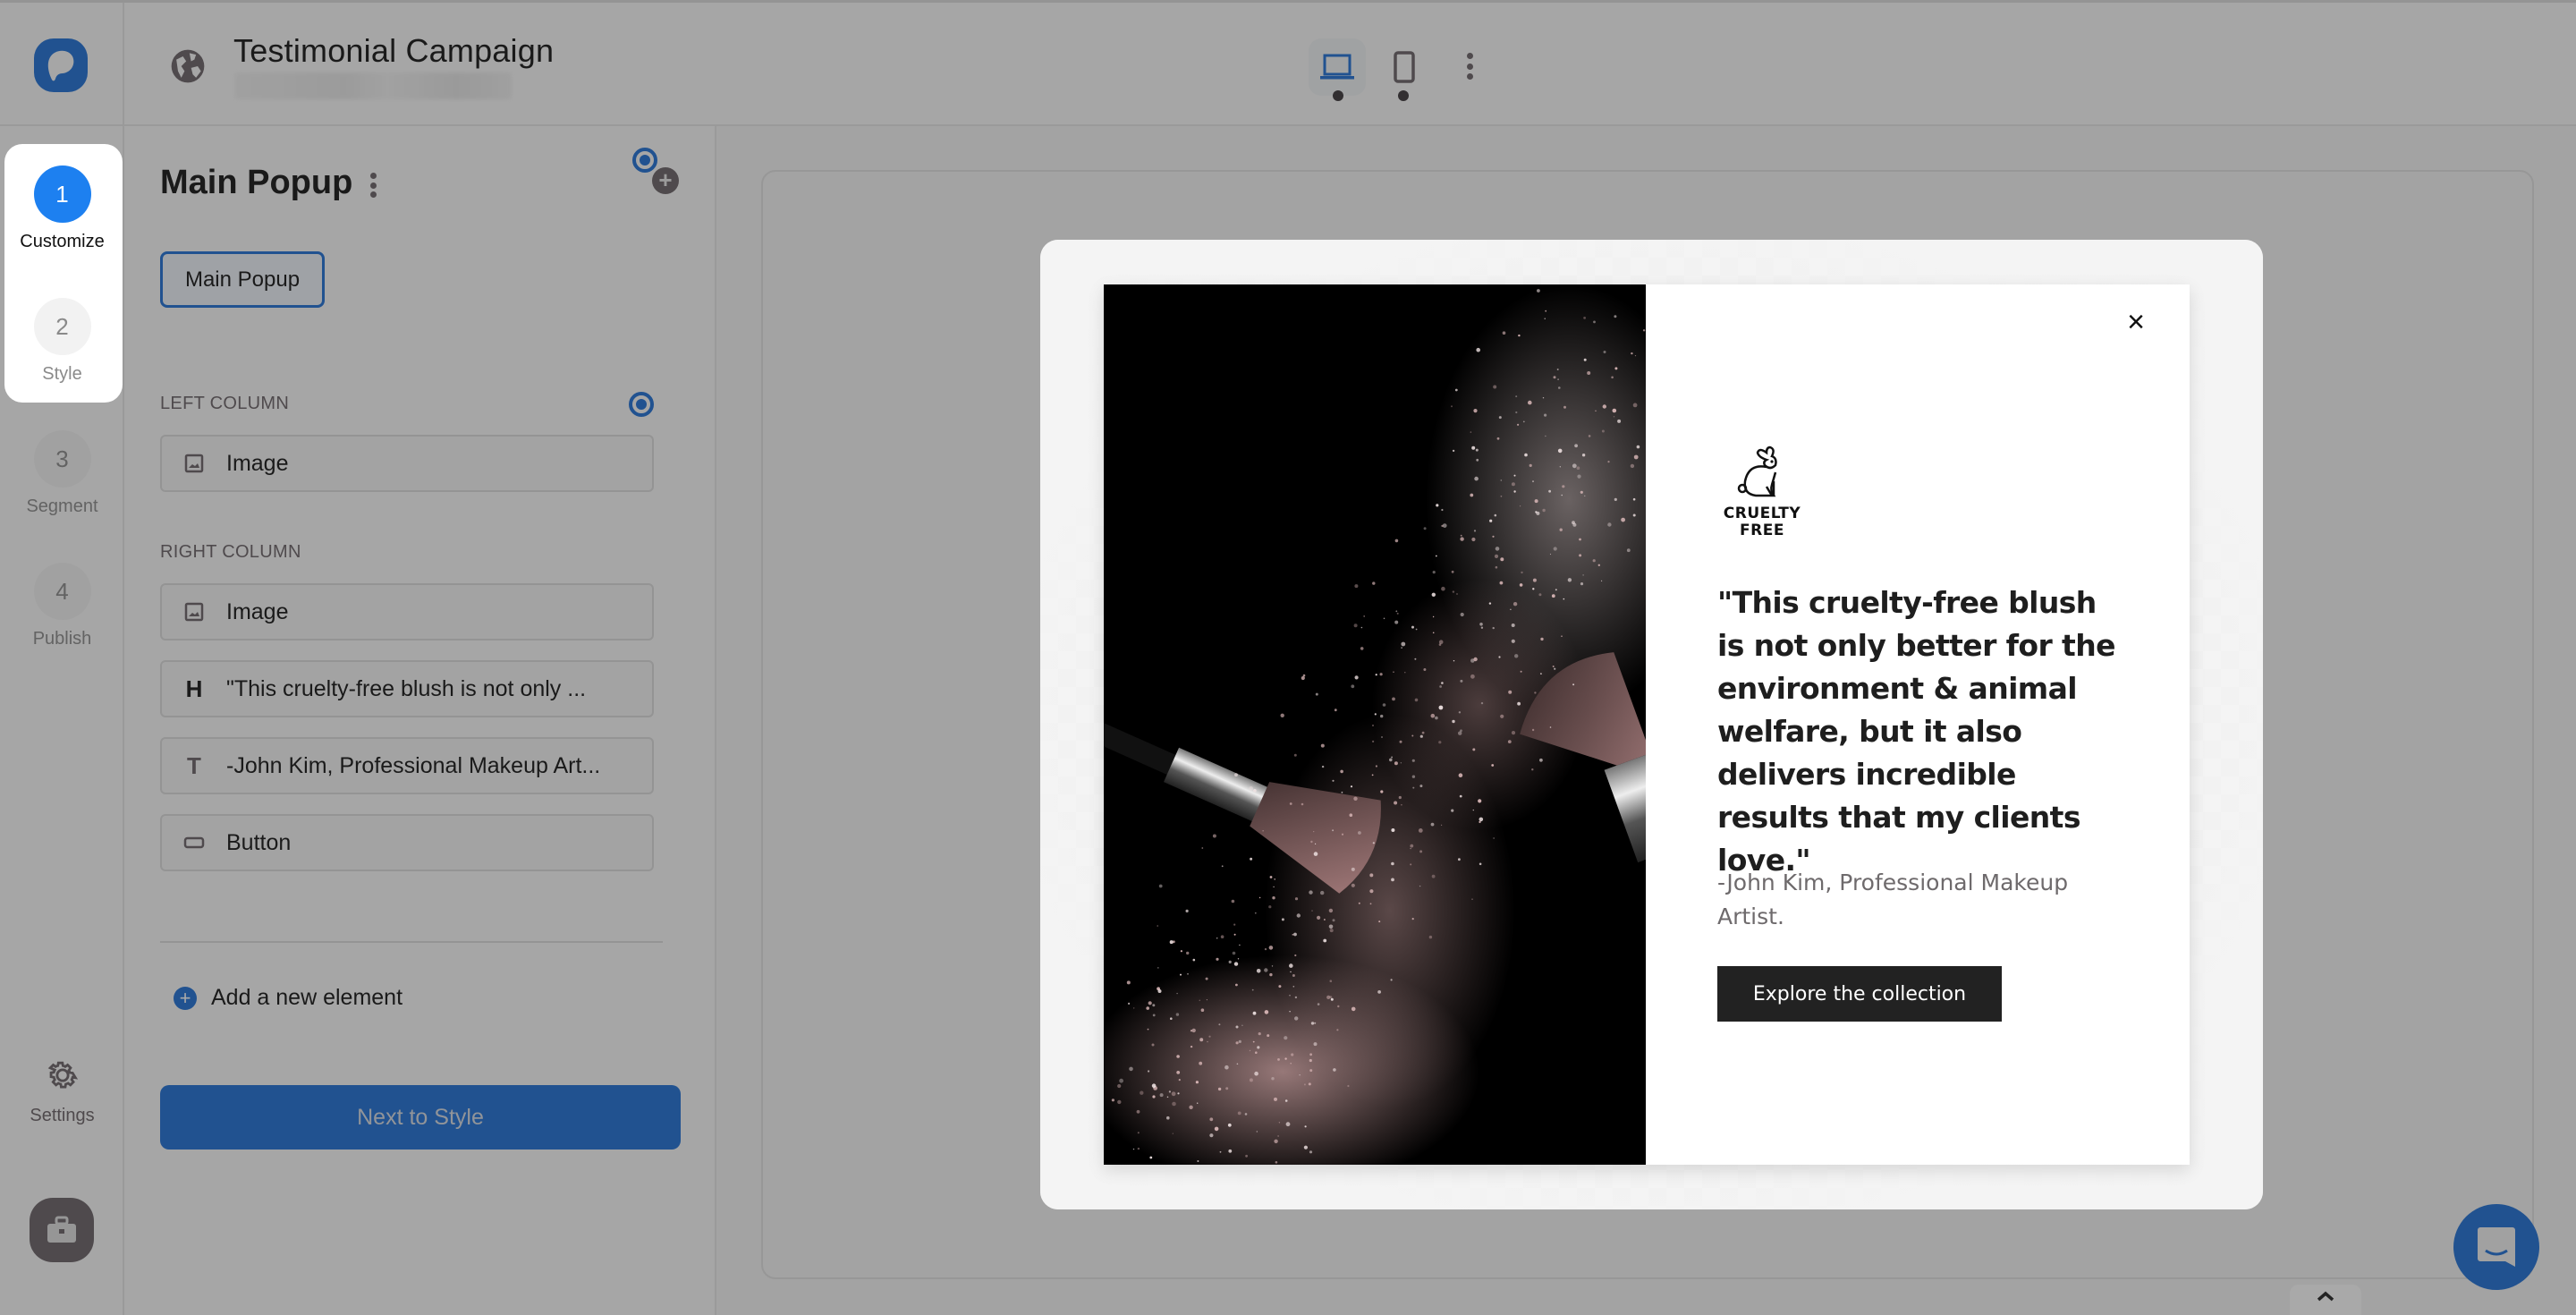 The image size is (2576, 1315). I want to click on next-to-style-button: Next to Style, so click(420, 1117).